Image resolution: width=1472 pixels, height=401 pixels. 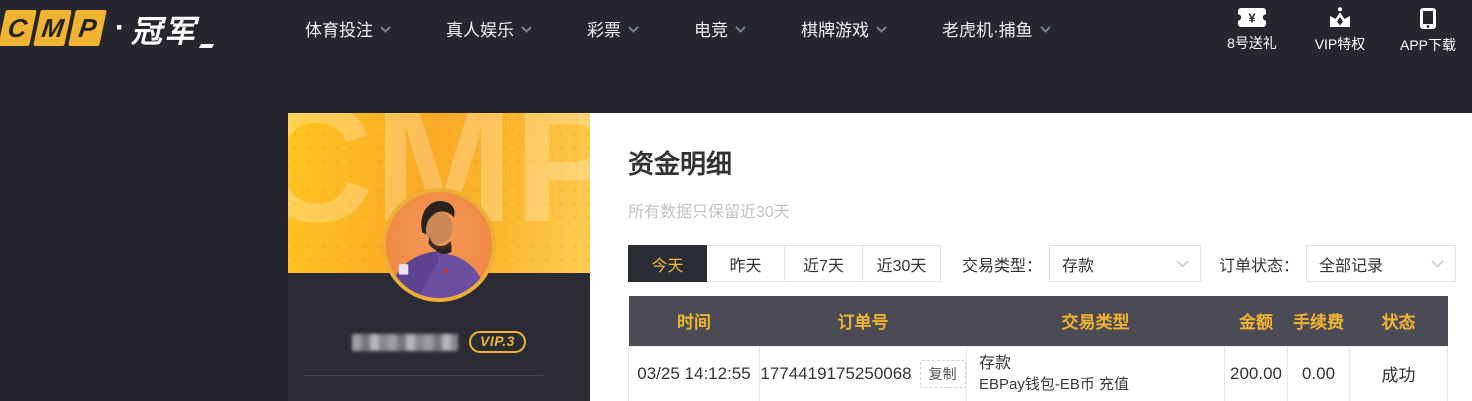 I want to click on filter-row: 今天 昨天 近7天 近30天 交易类型： 存款 订单状态： 全部记录, so click(x=1050, y=263).